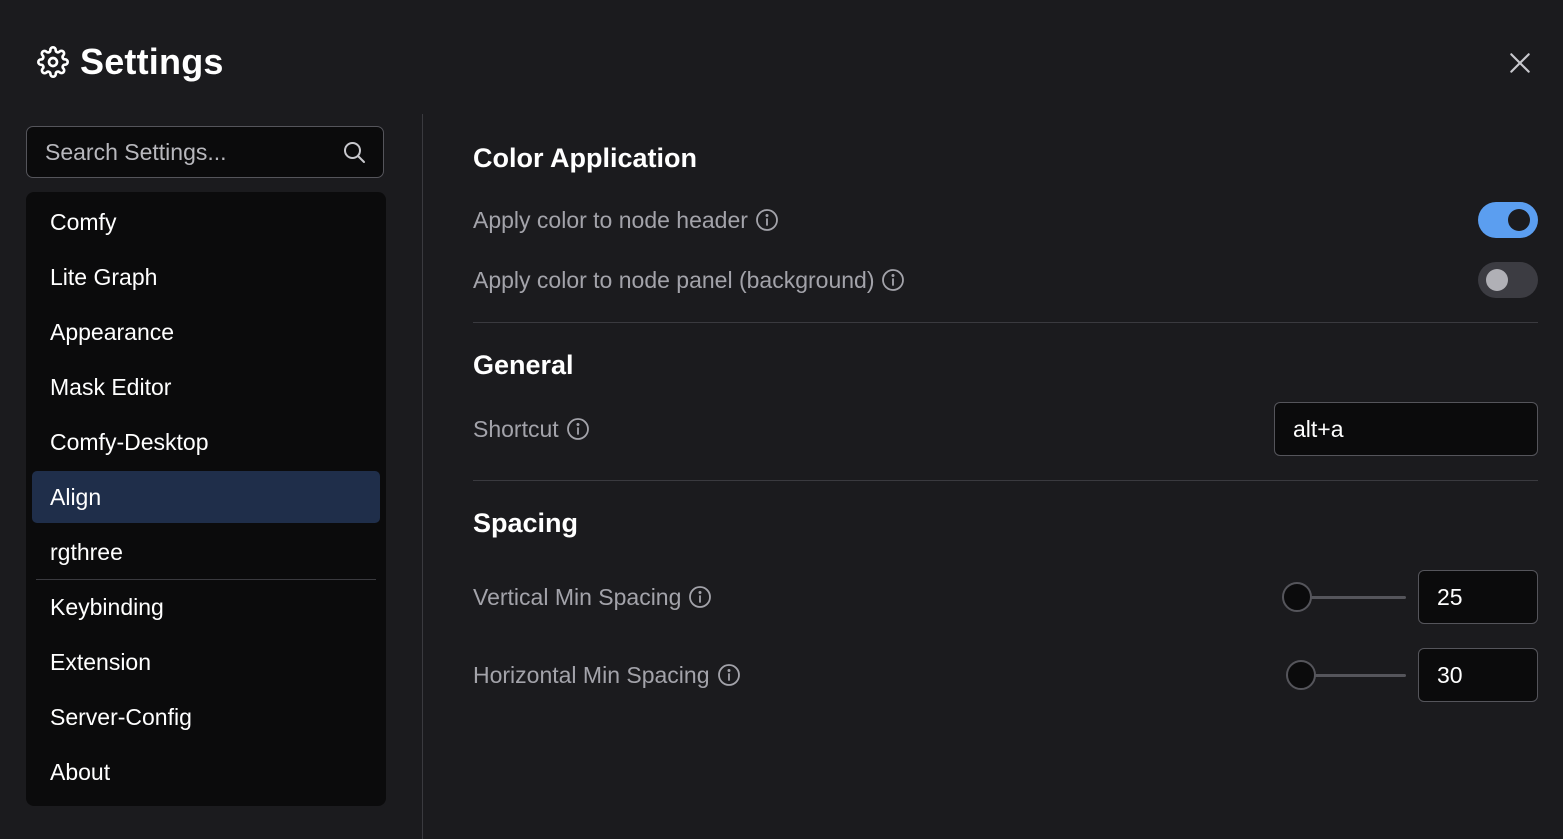 The width and height of the screenshot is (1563, 839). I want to click on sidebar-item-server-config: Server-Config, so click(206, 717).